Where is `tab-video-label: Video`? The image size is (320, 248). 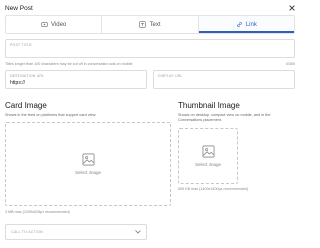 tab-video-label: Video is located at coordinates (59, 24).